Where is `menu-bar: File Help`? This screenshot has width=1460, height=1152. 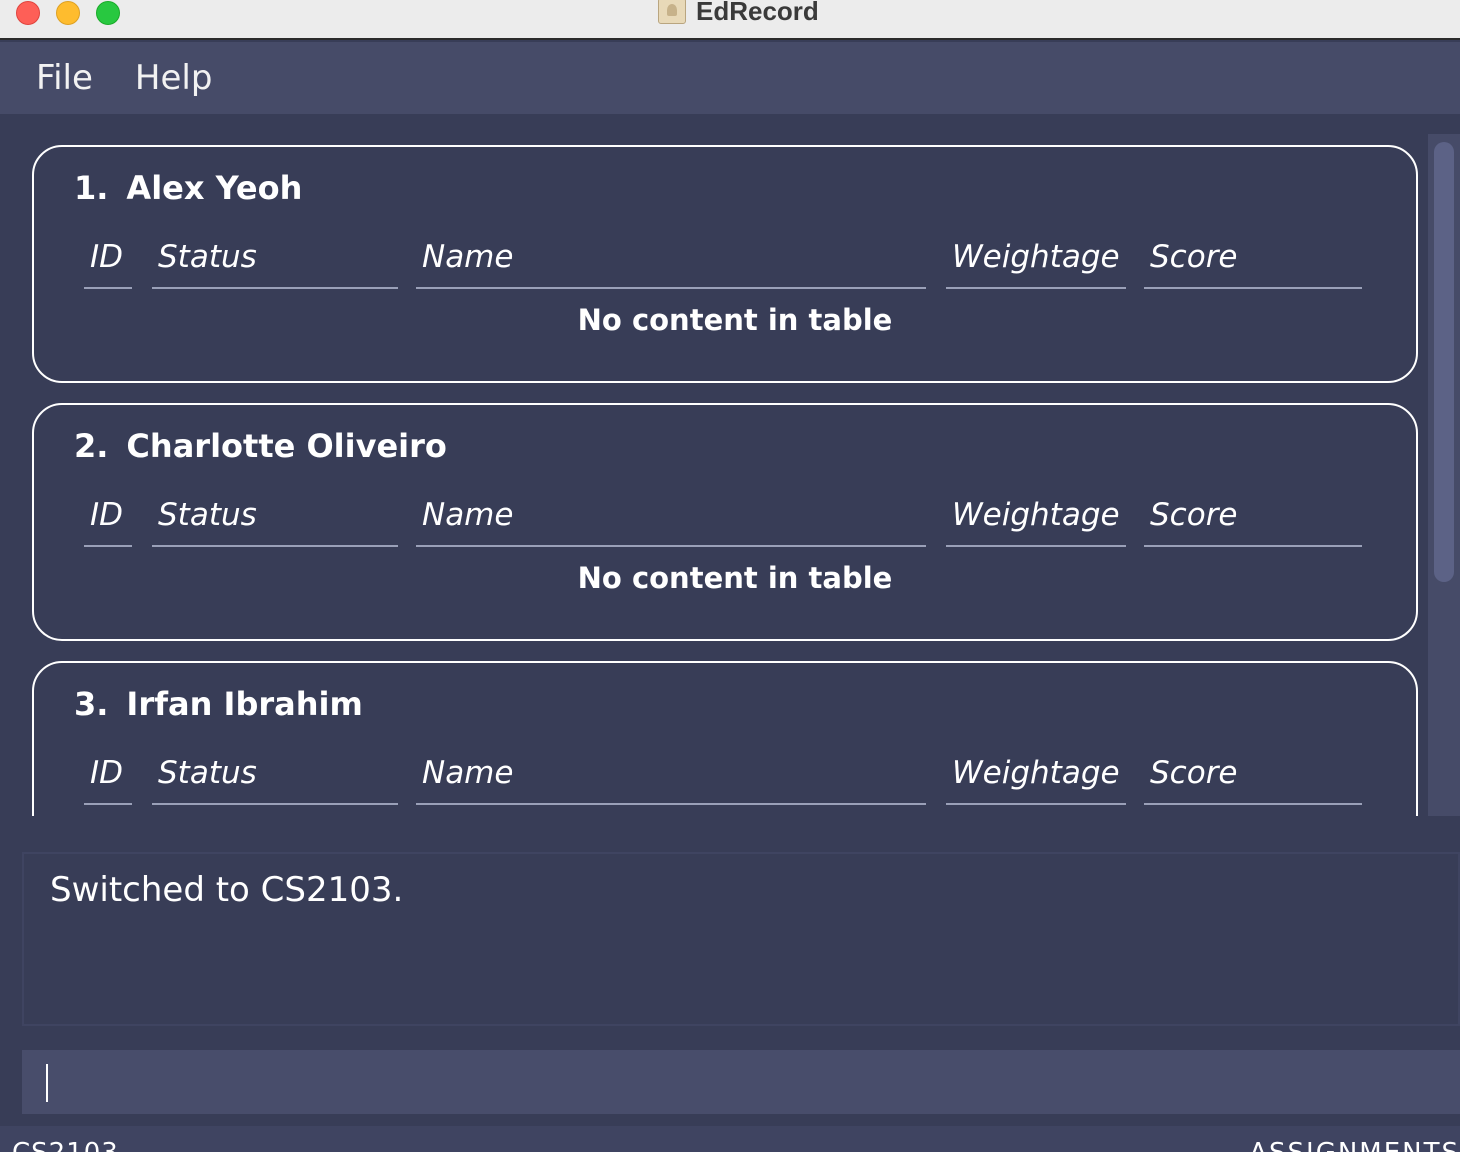 menu-bar: File Help is located at coordinates (730, 78).